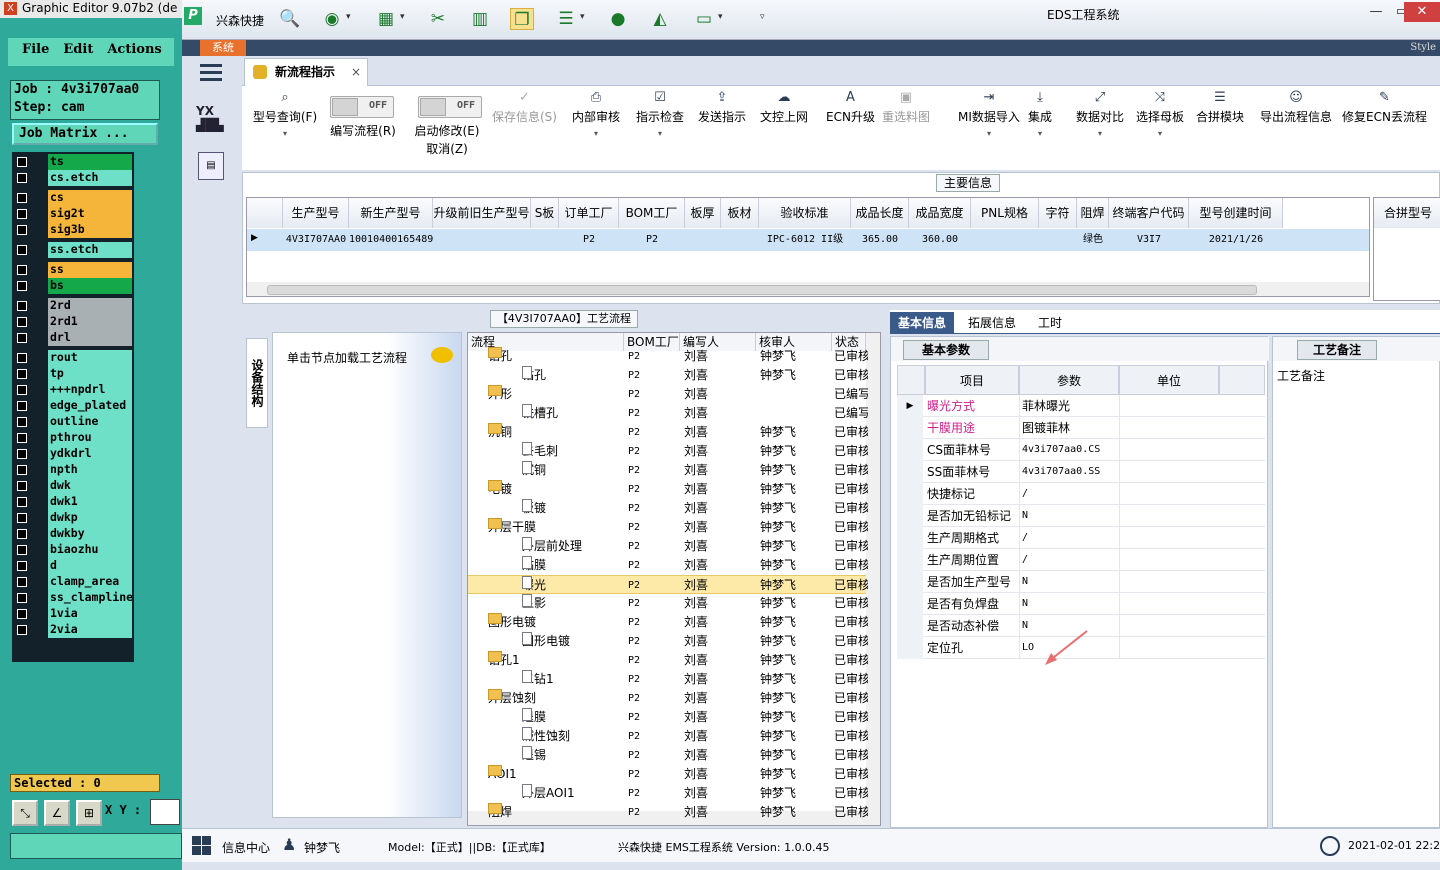 This screenshot has width=1440, height=870. Describe the element at coordinates (391, 240) in the screenshot. I see `table-cell: 10010400165489` at that location.